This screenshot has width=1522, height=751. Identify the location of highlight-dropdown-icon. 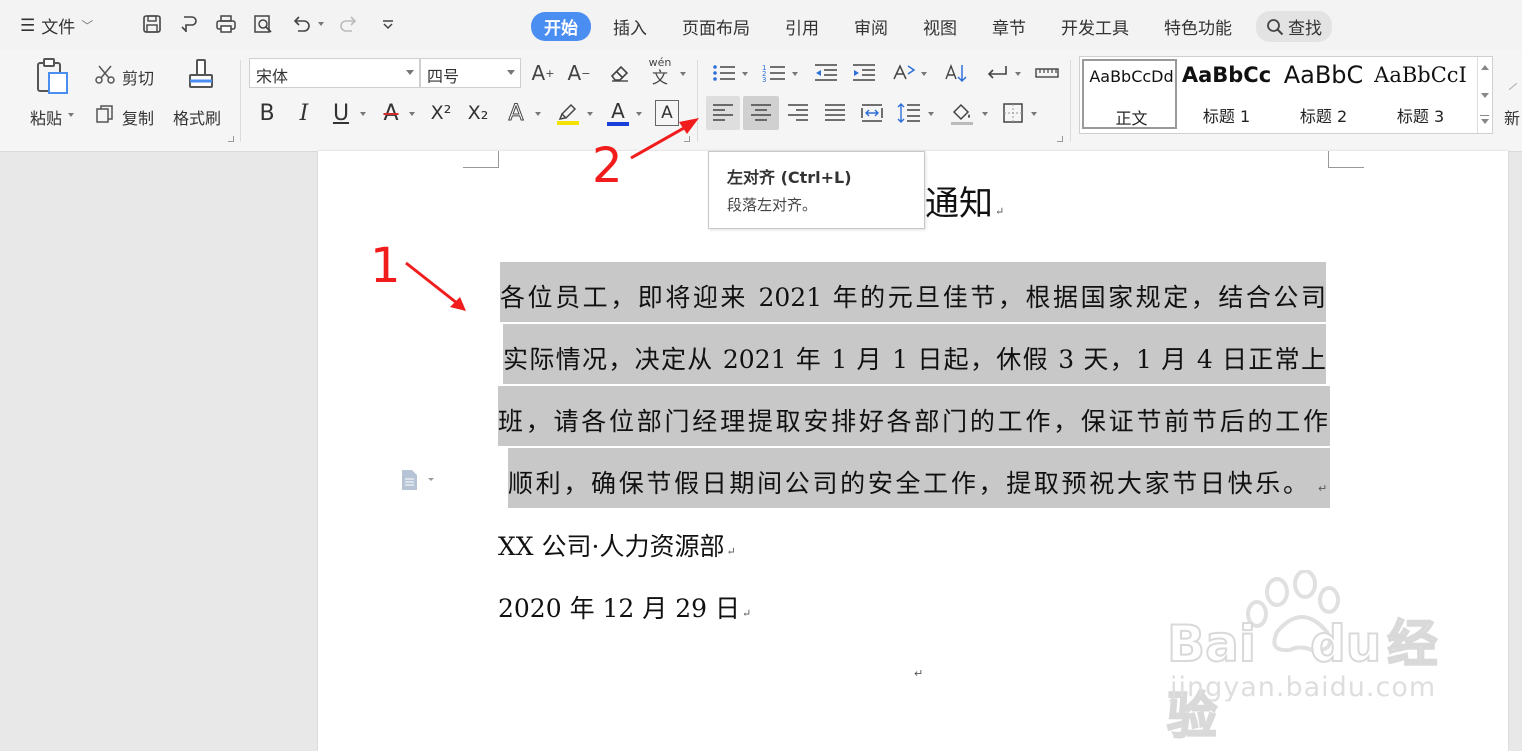
(590, 114).